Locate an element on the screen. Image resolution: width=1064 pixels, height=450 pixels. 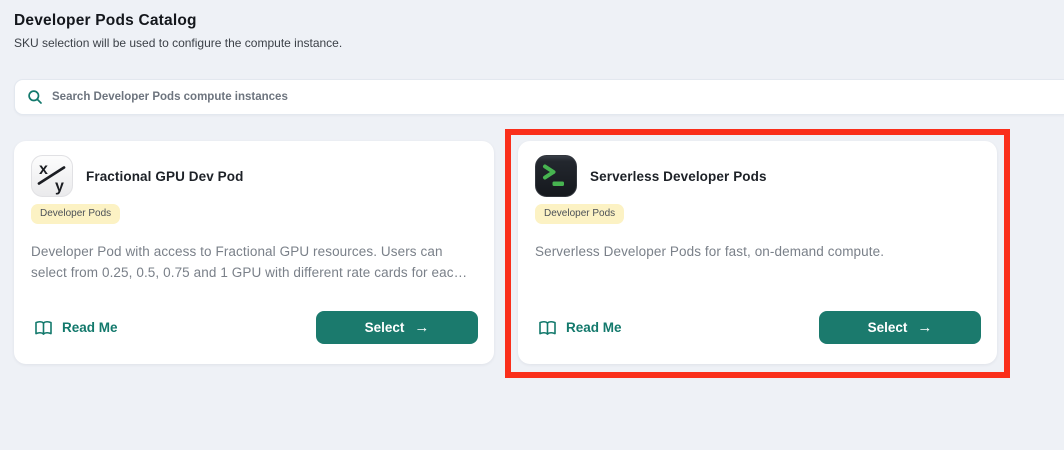
card-header: Serverless Developer Pods is located at coordinates (758, 176).